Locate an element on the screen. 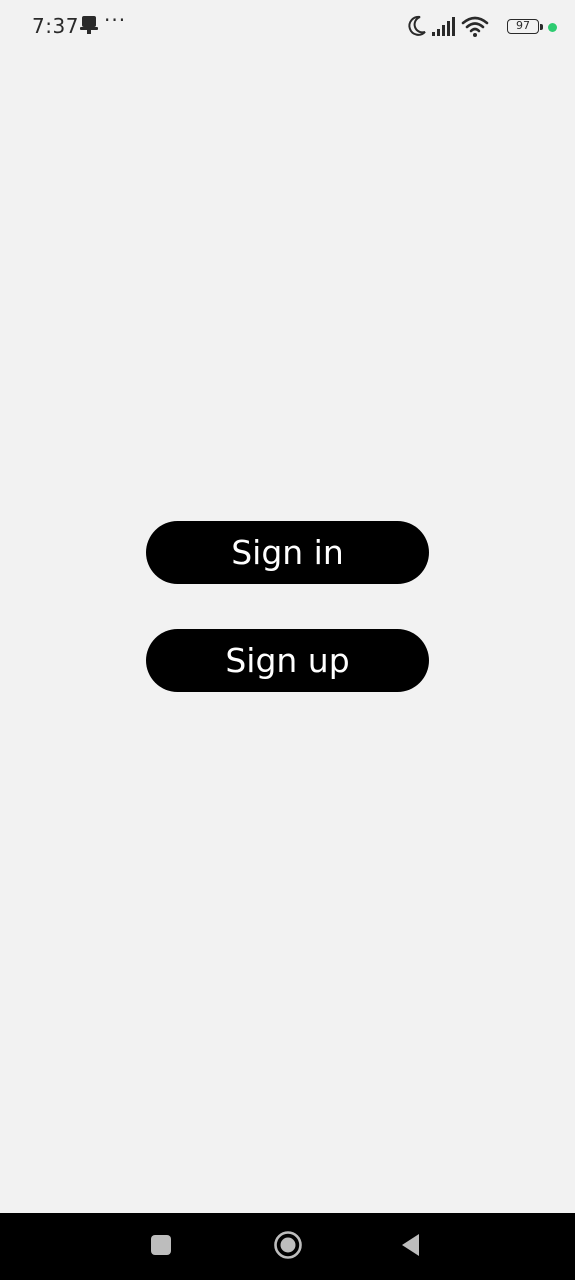 This screenshot has width=575, height=1280. sign-in-button: Sign in is located at coordinates (287, 552).